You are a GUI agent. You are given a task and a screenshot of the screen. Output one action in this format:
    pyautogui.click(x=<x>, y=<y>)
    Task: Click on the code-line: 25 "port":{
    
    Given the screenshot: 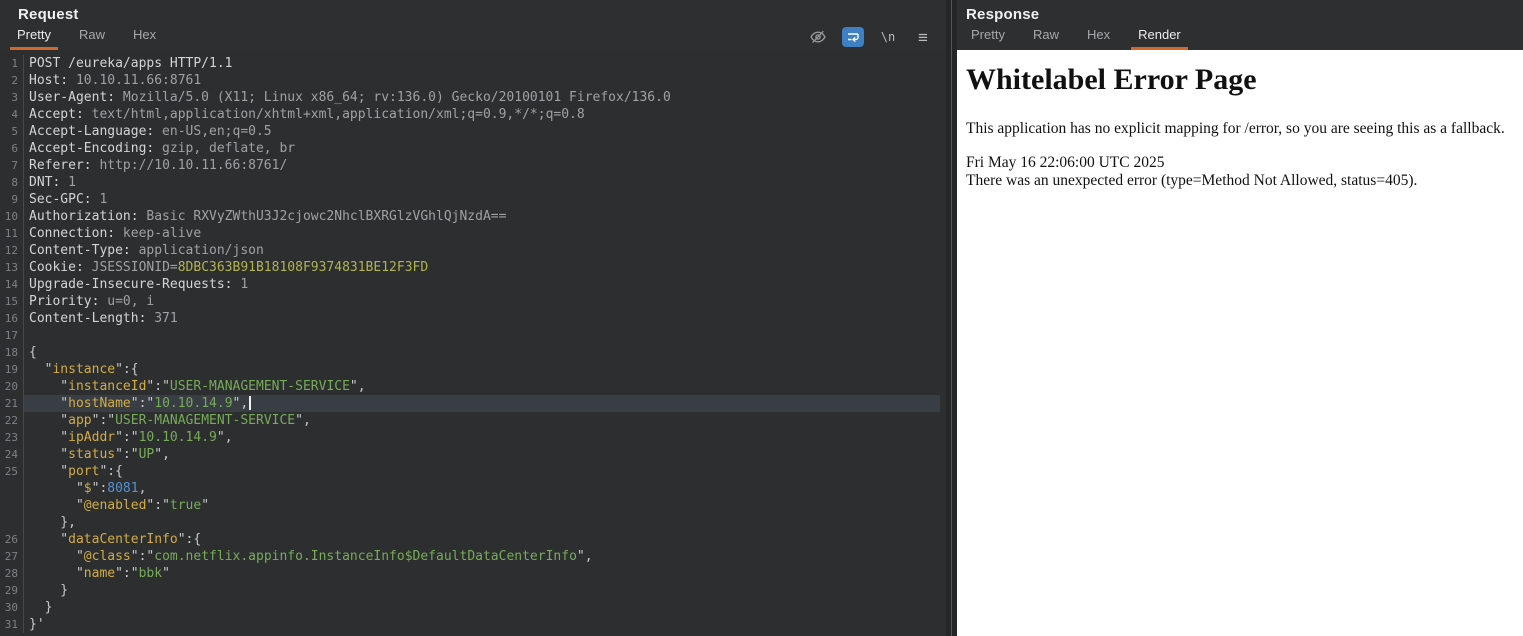 What is the action you would take?
    pyautogui.click(x=470, y=471)
    